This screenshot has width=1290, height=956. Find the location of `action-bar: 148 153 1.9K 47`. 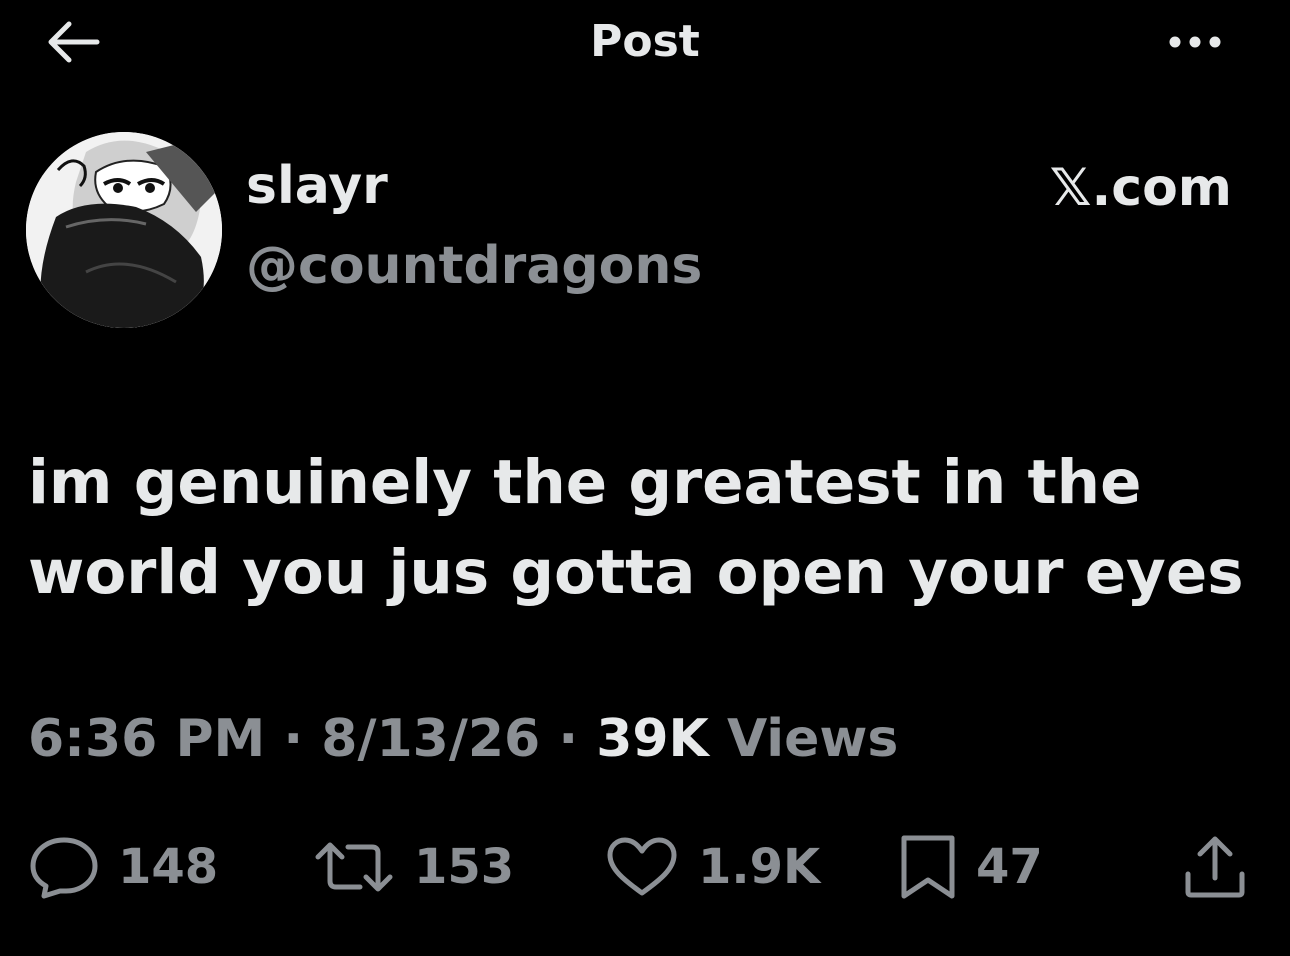

action-bar: 148 153 1.9K 47 is located at coordinates (645, 867).